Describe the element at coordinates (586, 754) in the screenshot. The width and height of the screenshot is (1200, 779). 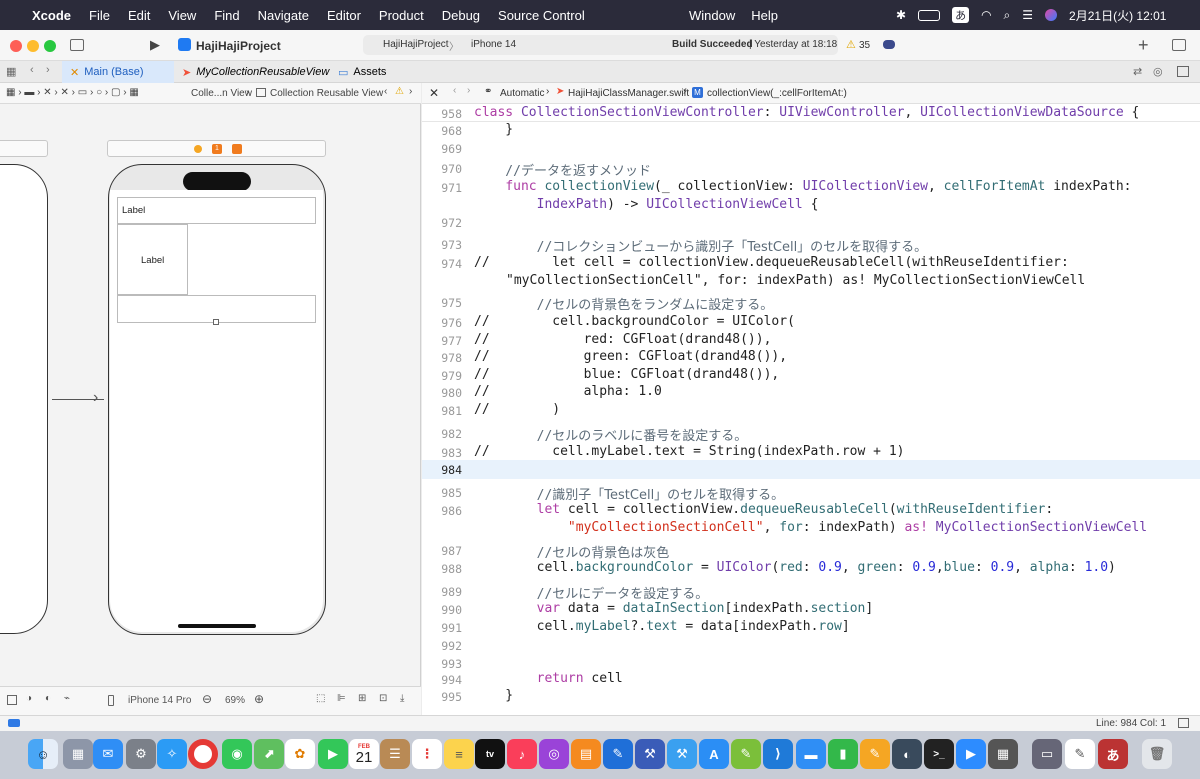
I see `books-icon: ▤` at that location.